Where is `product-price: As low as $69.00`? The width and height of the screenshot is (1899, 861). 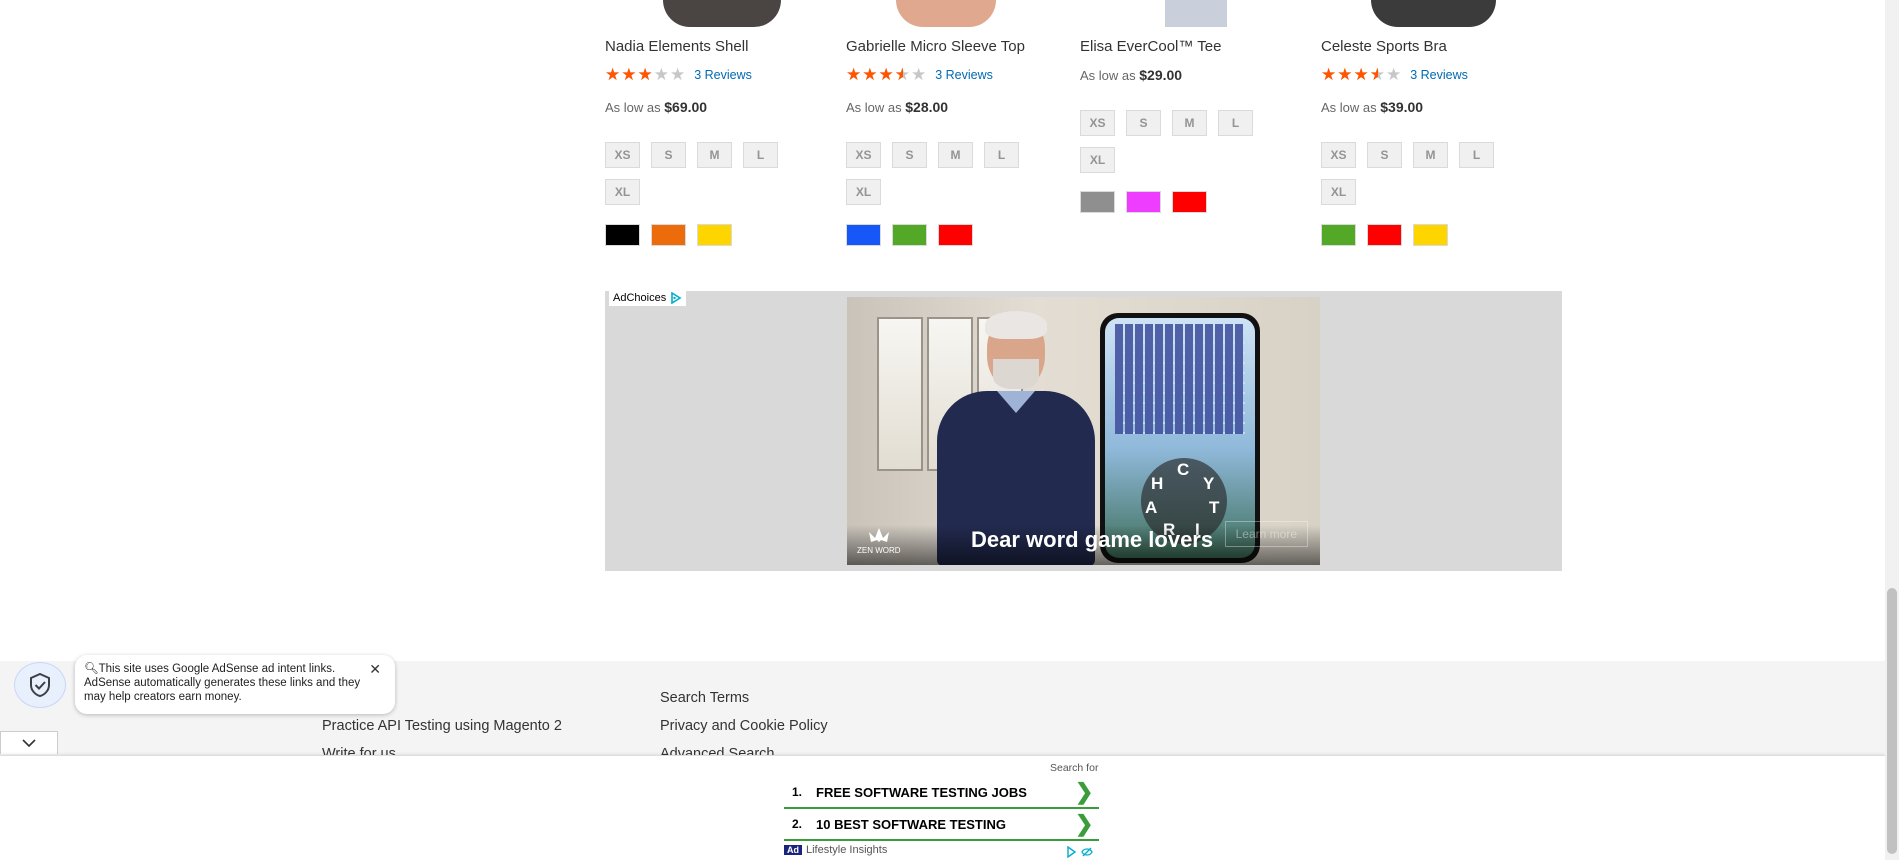
product-price: As low as $69.00 is located at coordinates (656, 107).